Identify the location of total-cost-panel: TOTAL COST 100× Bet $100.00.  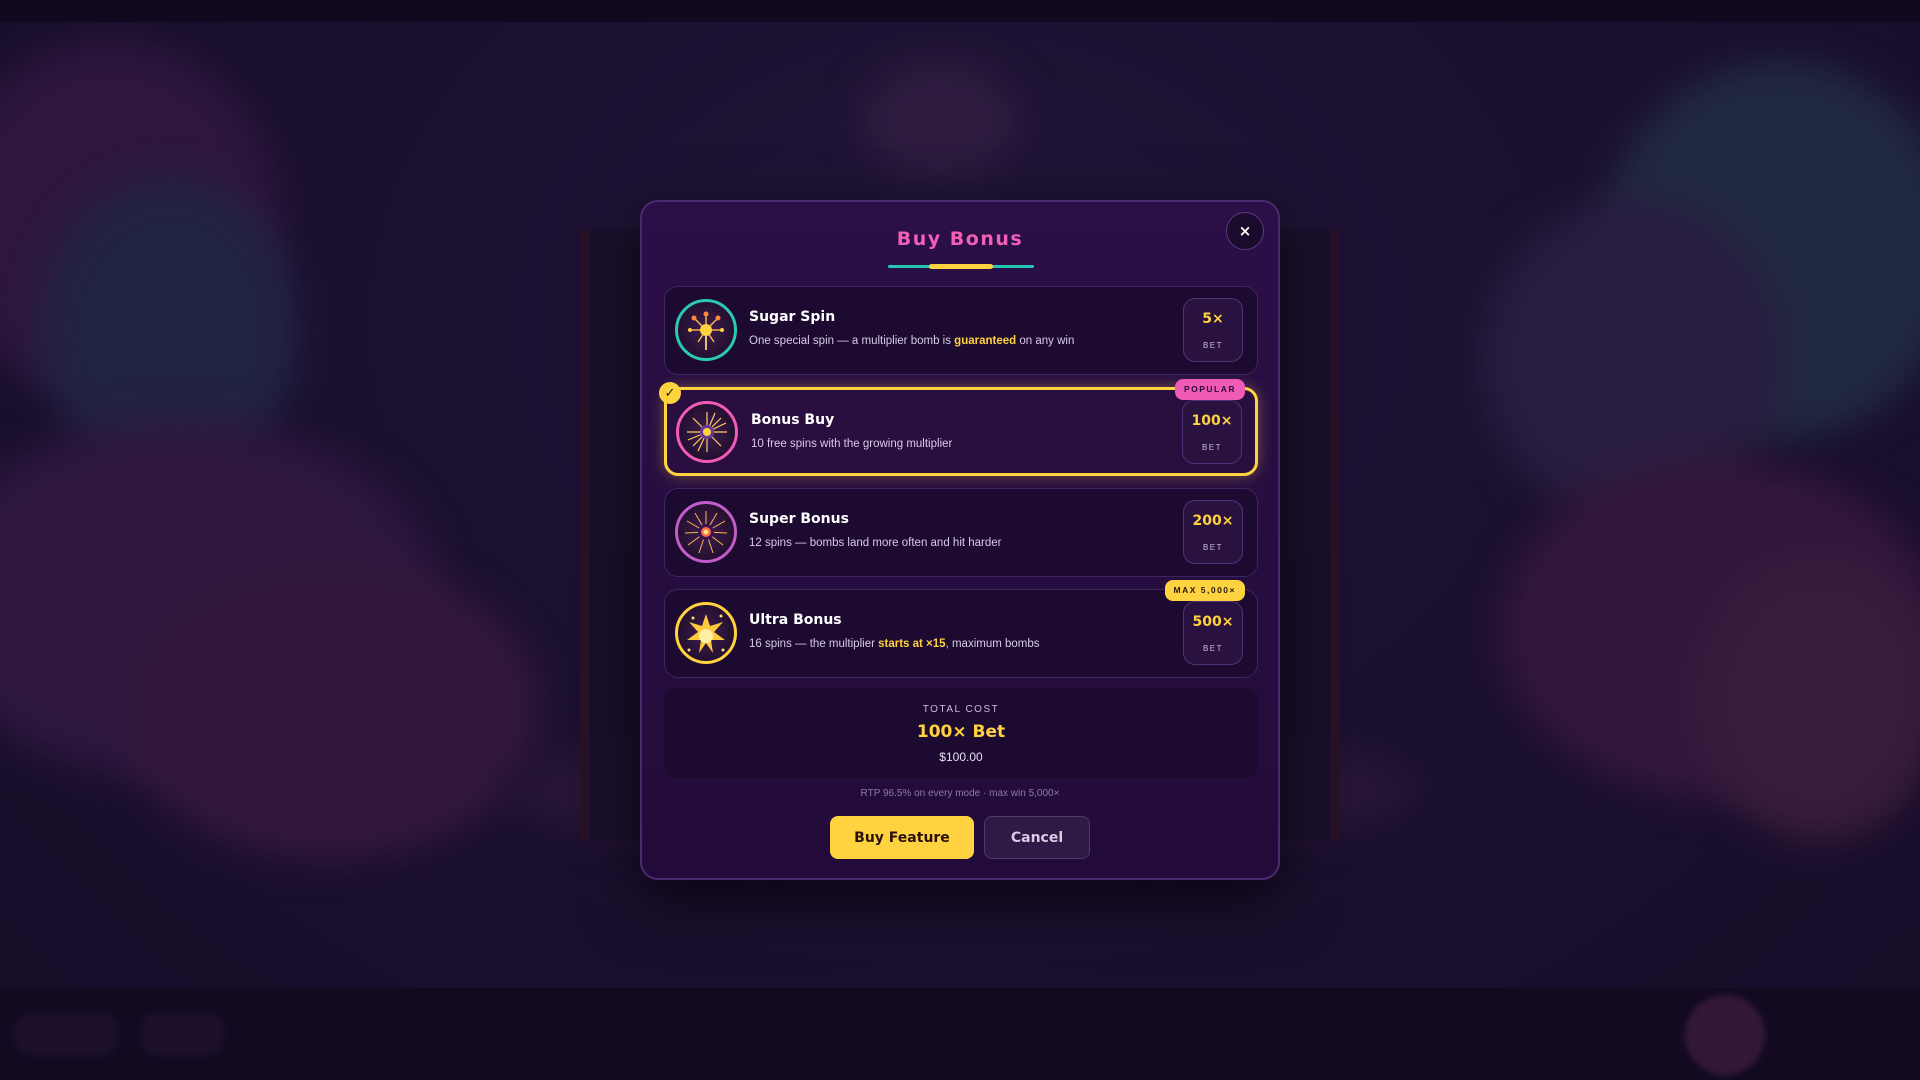
(961, 733).